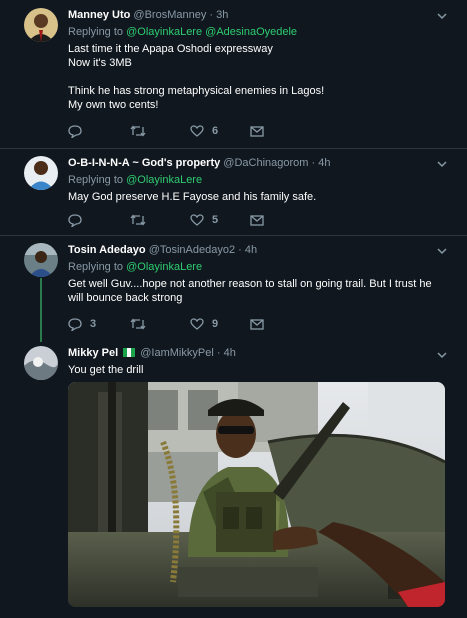 The image size is (467, 618). What do you see at coordinates (129, 352) in the screenshot?
I see `nigeria-flag-icon` at bounding box center [129, 352].